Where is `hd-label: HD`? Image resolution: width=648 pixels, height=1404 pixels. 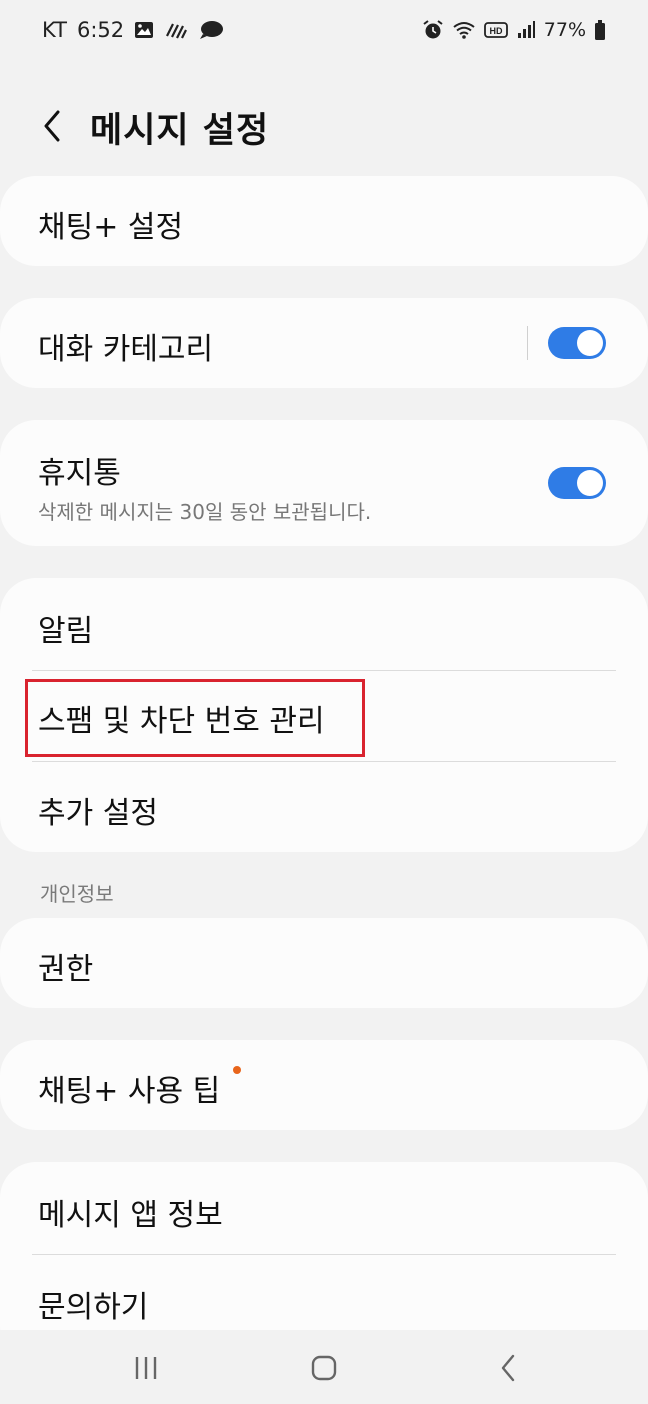
hd-label: HD is located at coordinates (495, 31).